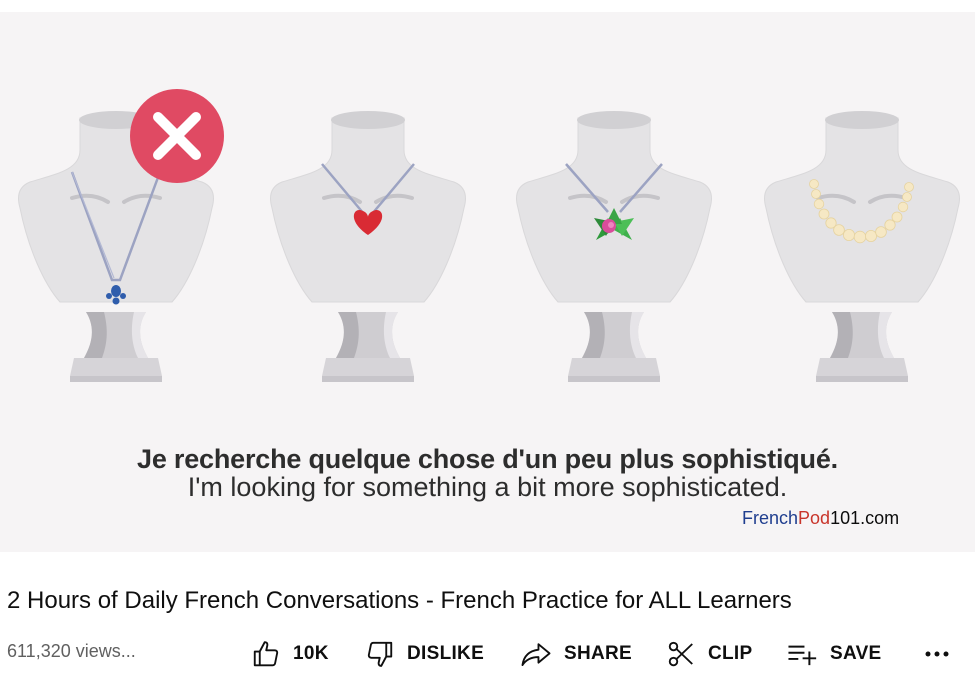 Image resolution: width=975 pixels, height=680 pixels. What do you see at coordinates (865, 518) in the screenshot?
I see `brand-part-3: 101.com` at bounding box center [865, 518].